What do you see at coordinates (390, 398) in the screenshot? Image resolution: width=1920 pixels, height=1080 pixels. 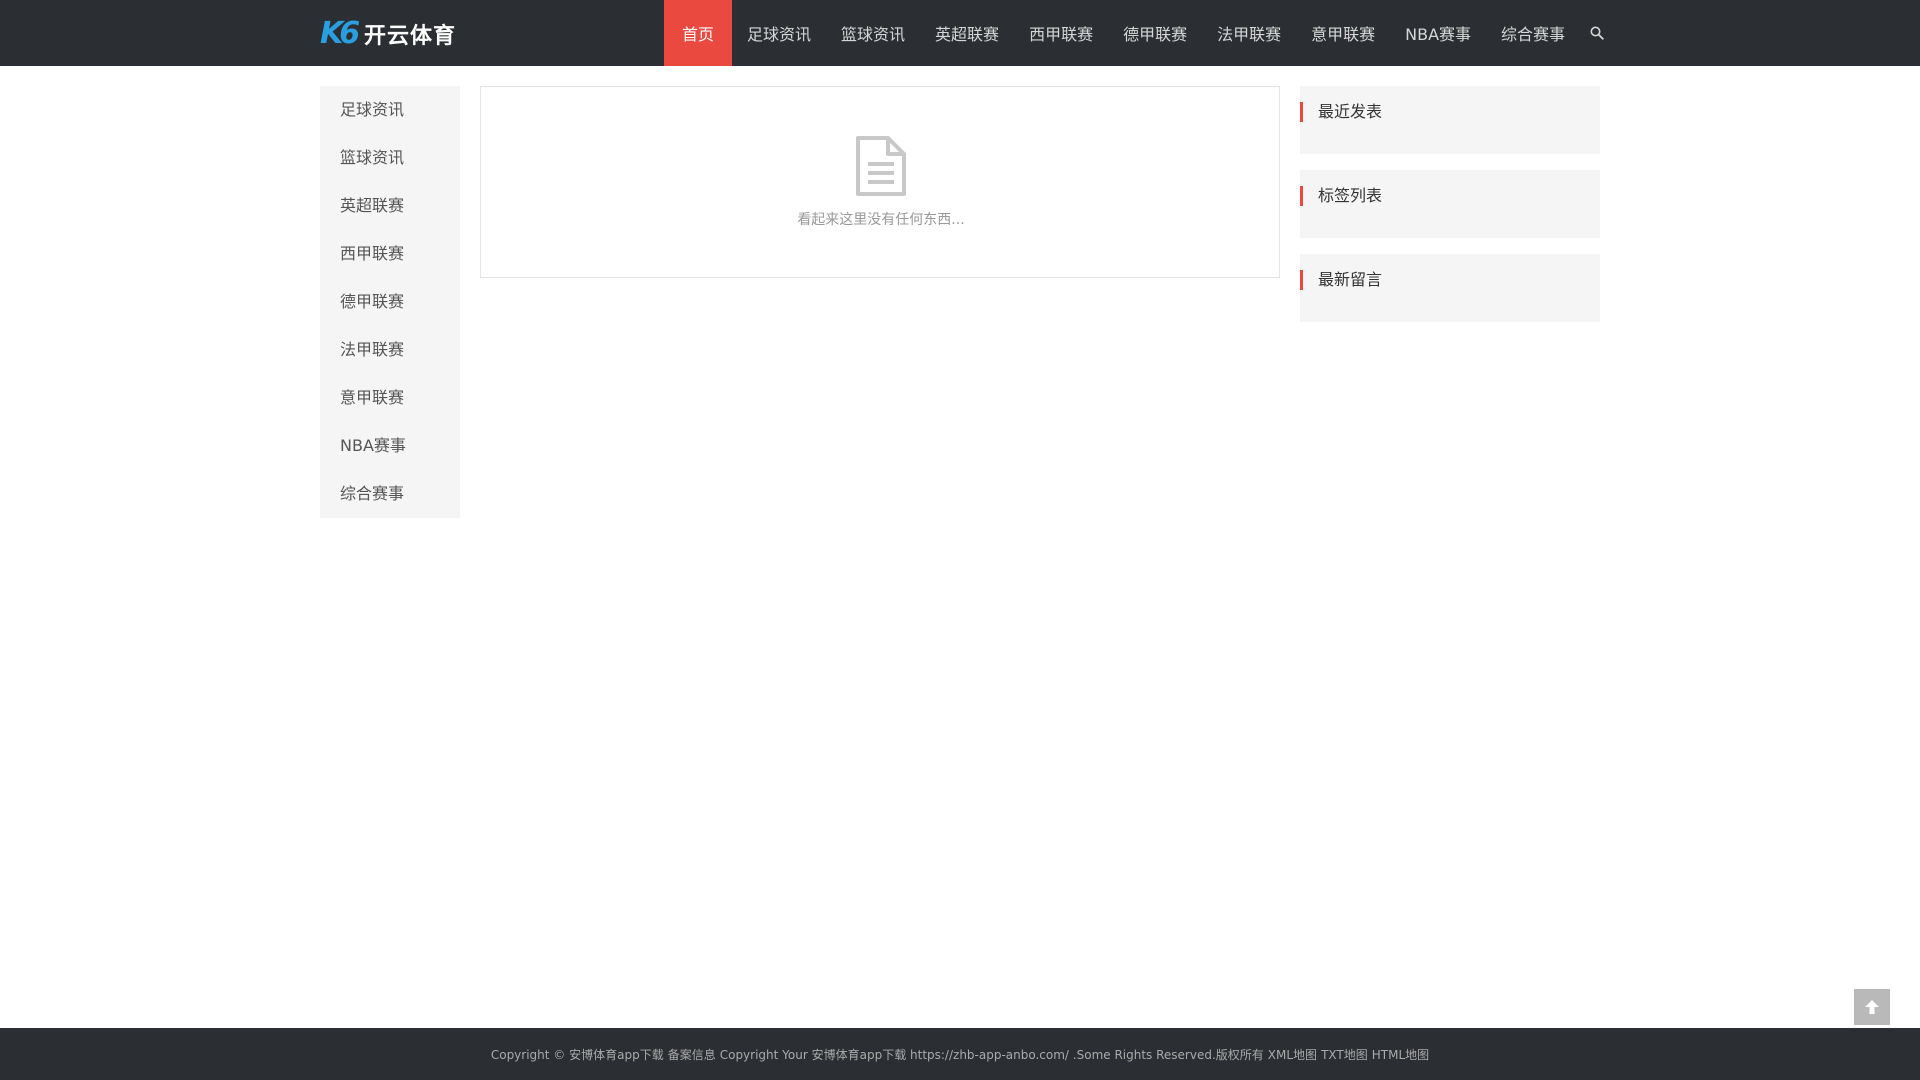 I see `sidebar-item-serie-a: 意甲联赛` at bounding box center [390, 398].